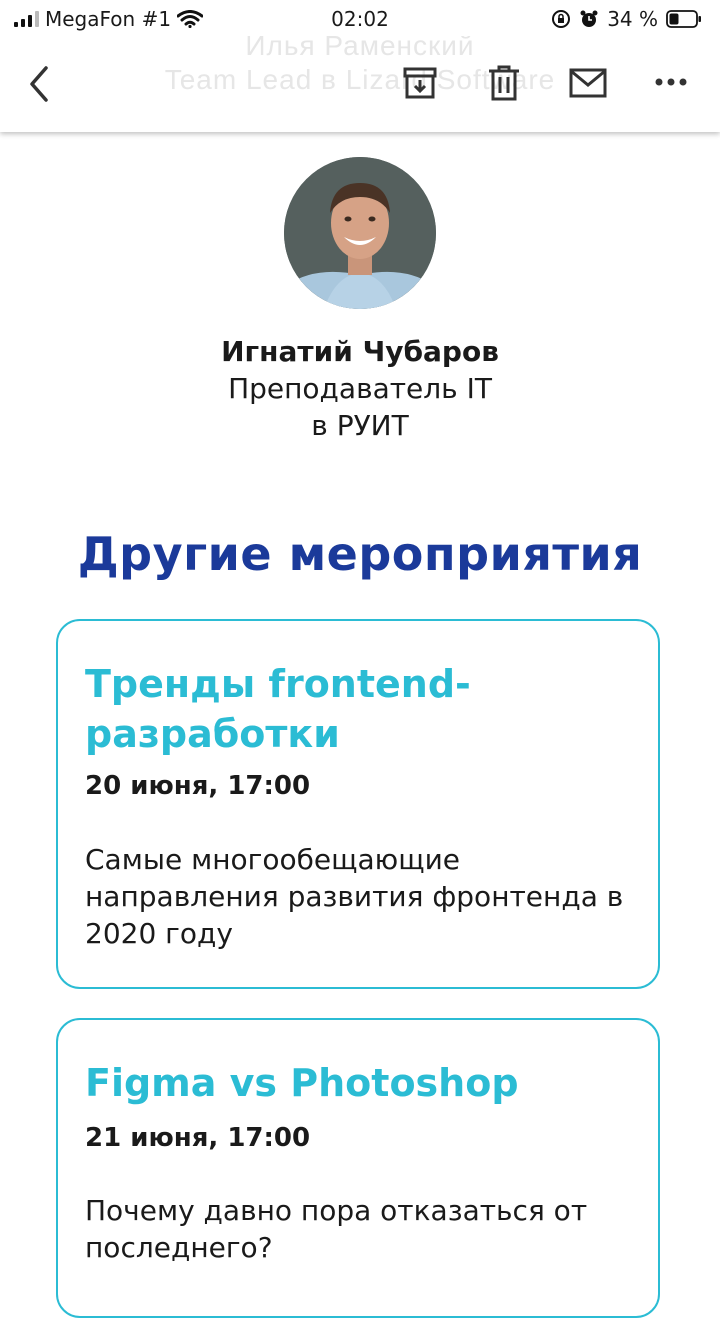  I want to click on status-bar: MegaFon #1 02:02 34 %, so click(360, 18).